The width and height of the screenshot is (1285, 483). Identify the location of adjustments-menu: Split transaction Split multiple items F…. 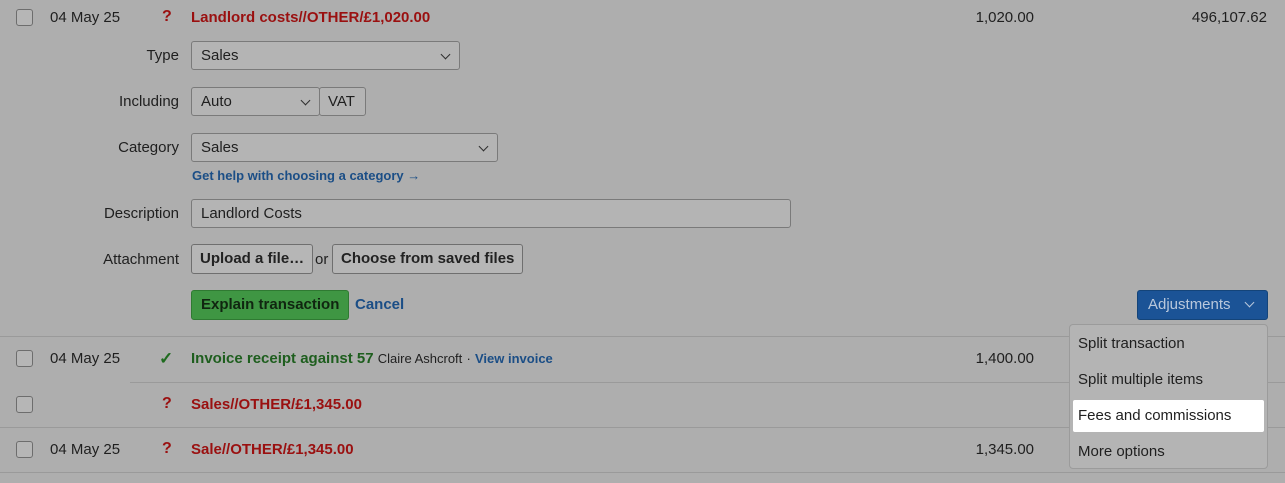
(1168, 396).